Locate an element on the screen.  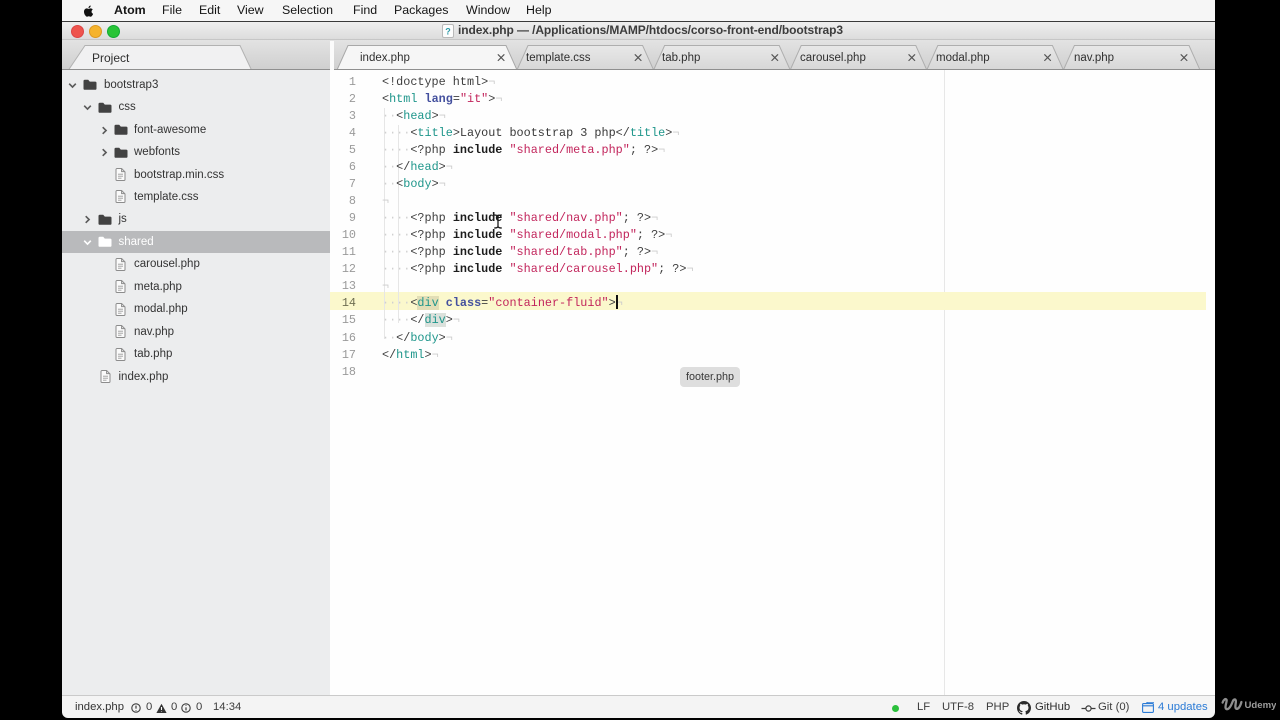
svg-text: Udemy is located at coordinates (1261, 705).